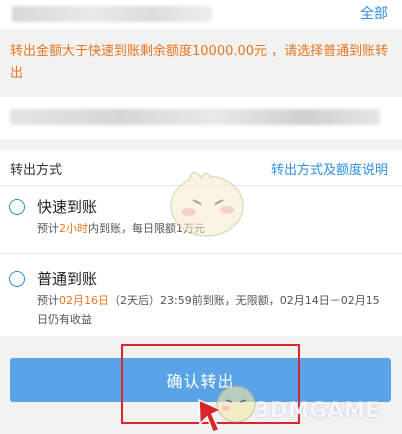 The height and width of the screenshot is (434, 402). I want to click on account-row, so click(201, 118).